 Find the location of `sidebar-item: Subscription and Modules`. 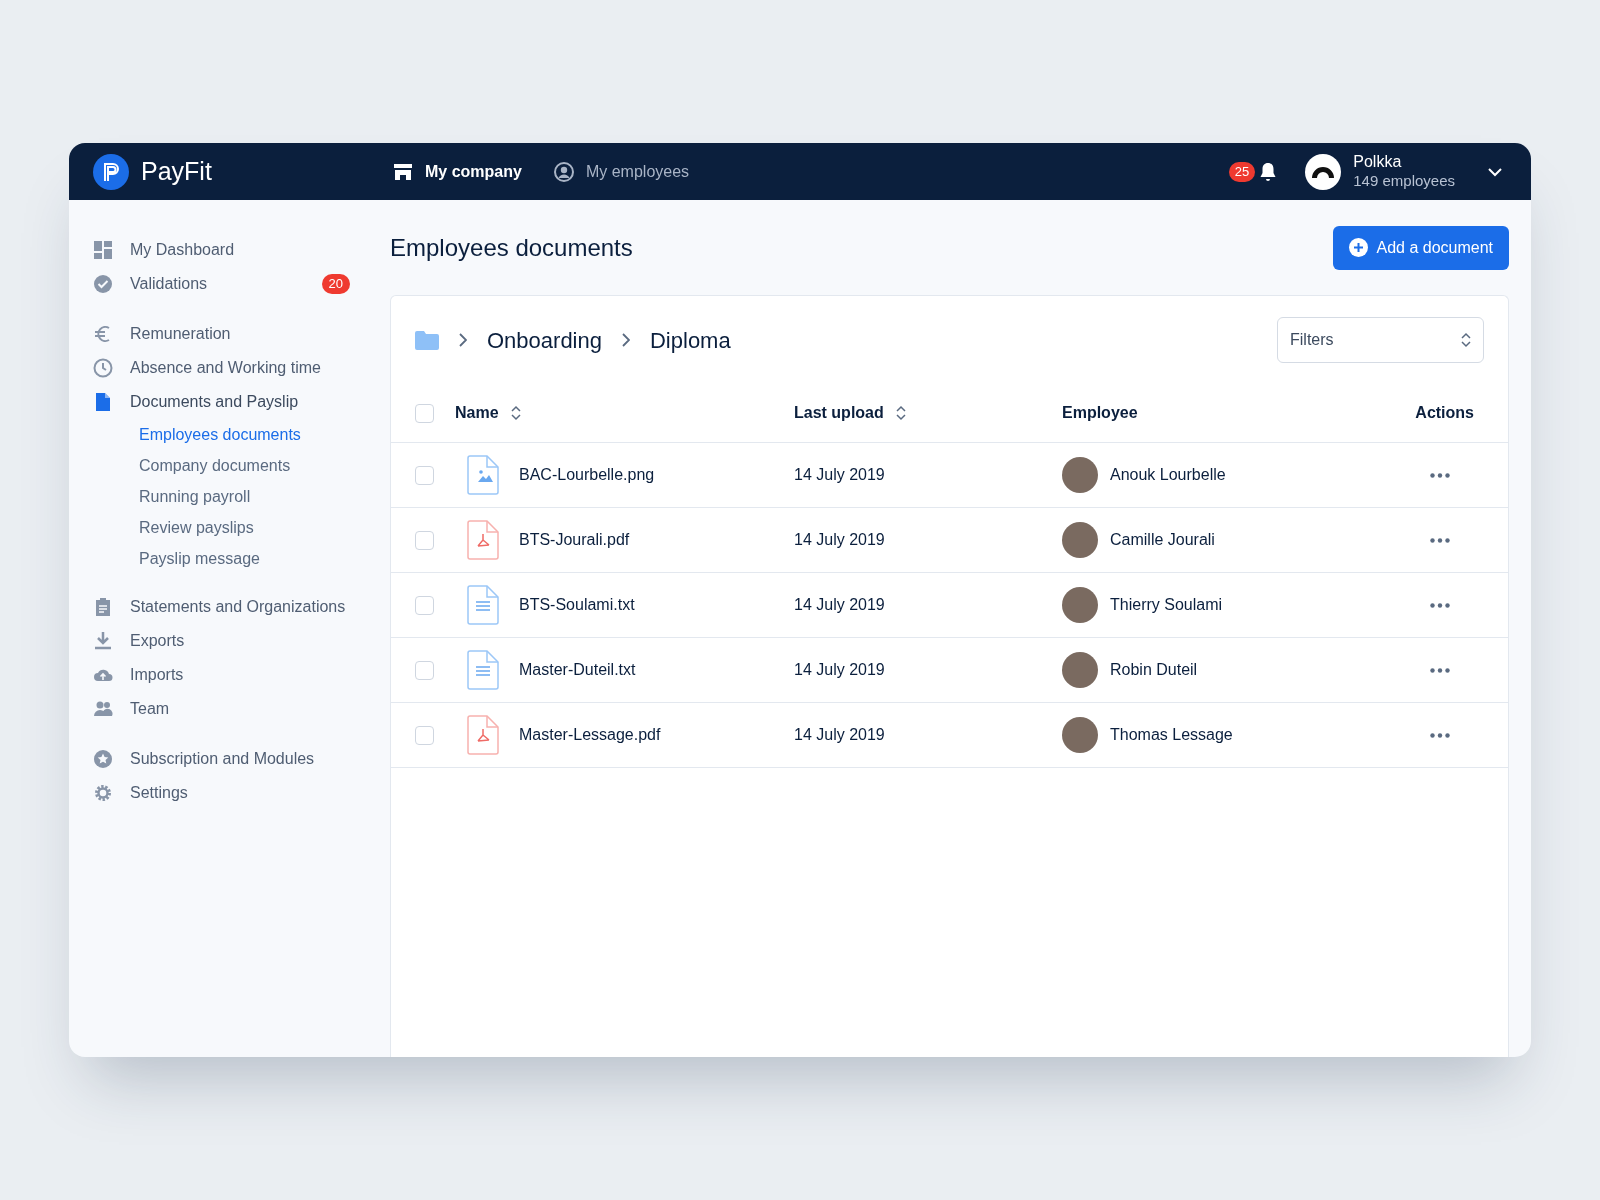

sidebar-item: Subscription and Modules is located at coordinates (221, 759).